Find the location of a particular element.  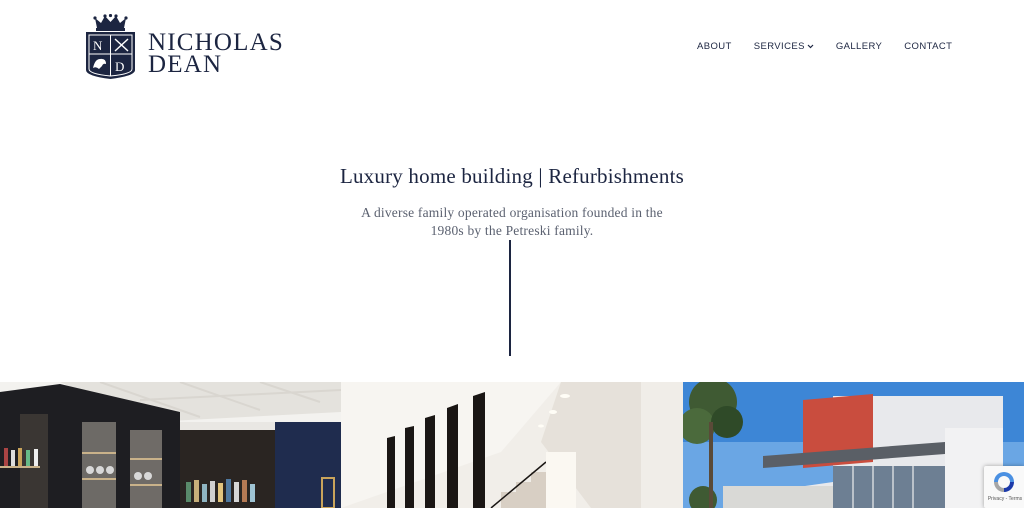

hero-title: Luxury home building | Refurbishments is located at coordinates (512, 176).